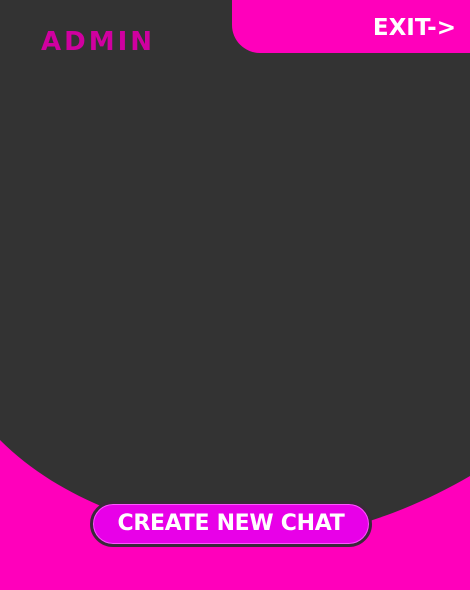 This screenshot has height=590, width=470. What do you see at coordinates (98, 42) in the screenshot?
I see `page-title: ADMIN` at bounding box center [98, 42].